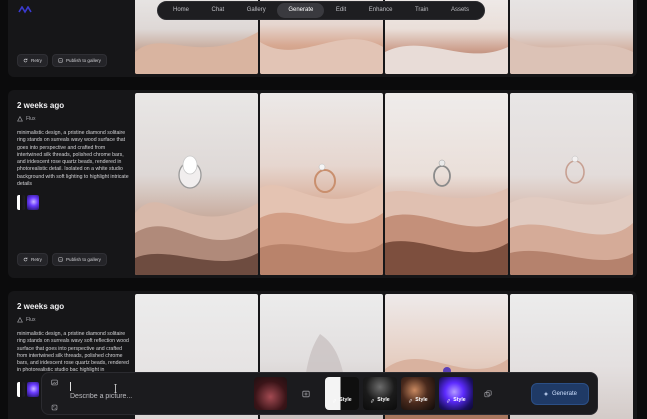  What do you see at coordinates (25, 10) in the screenshot?
I see `app-logo-icon` at bounding box center [25, 10].